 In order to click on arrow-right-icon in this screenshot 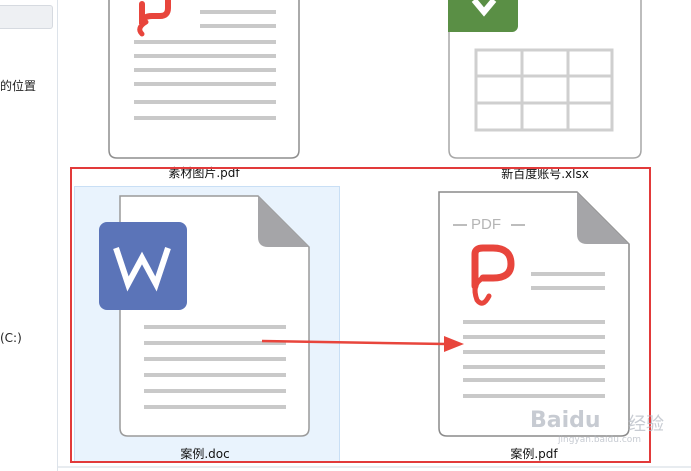, I will do `click(362, 344)`.